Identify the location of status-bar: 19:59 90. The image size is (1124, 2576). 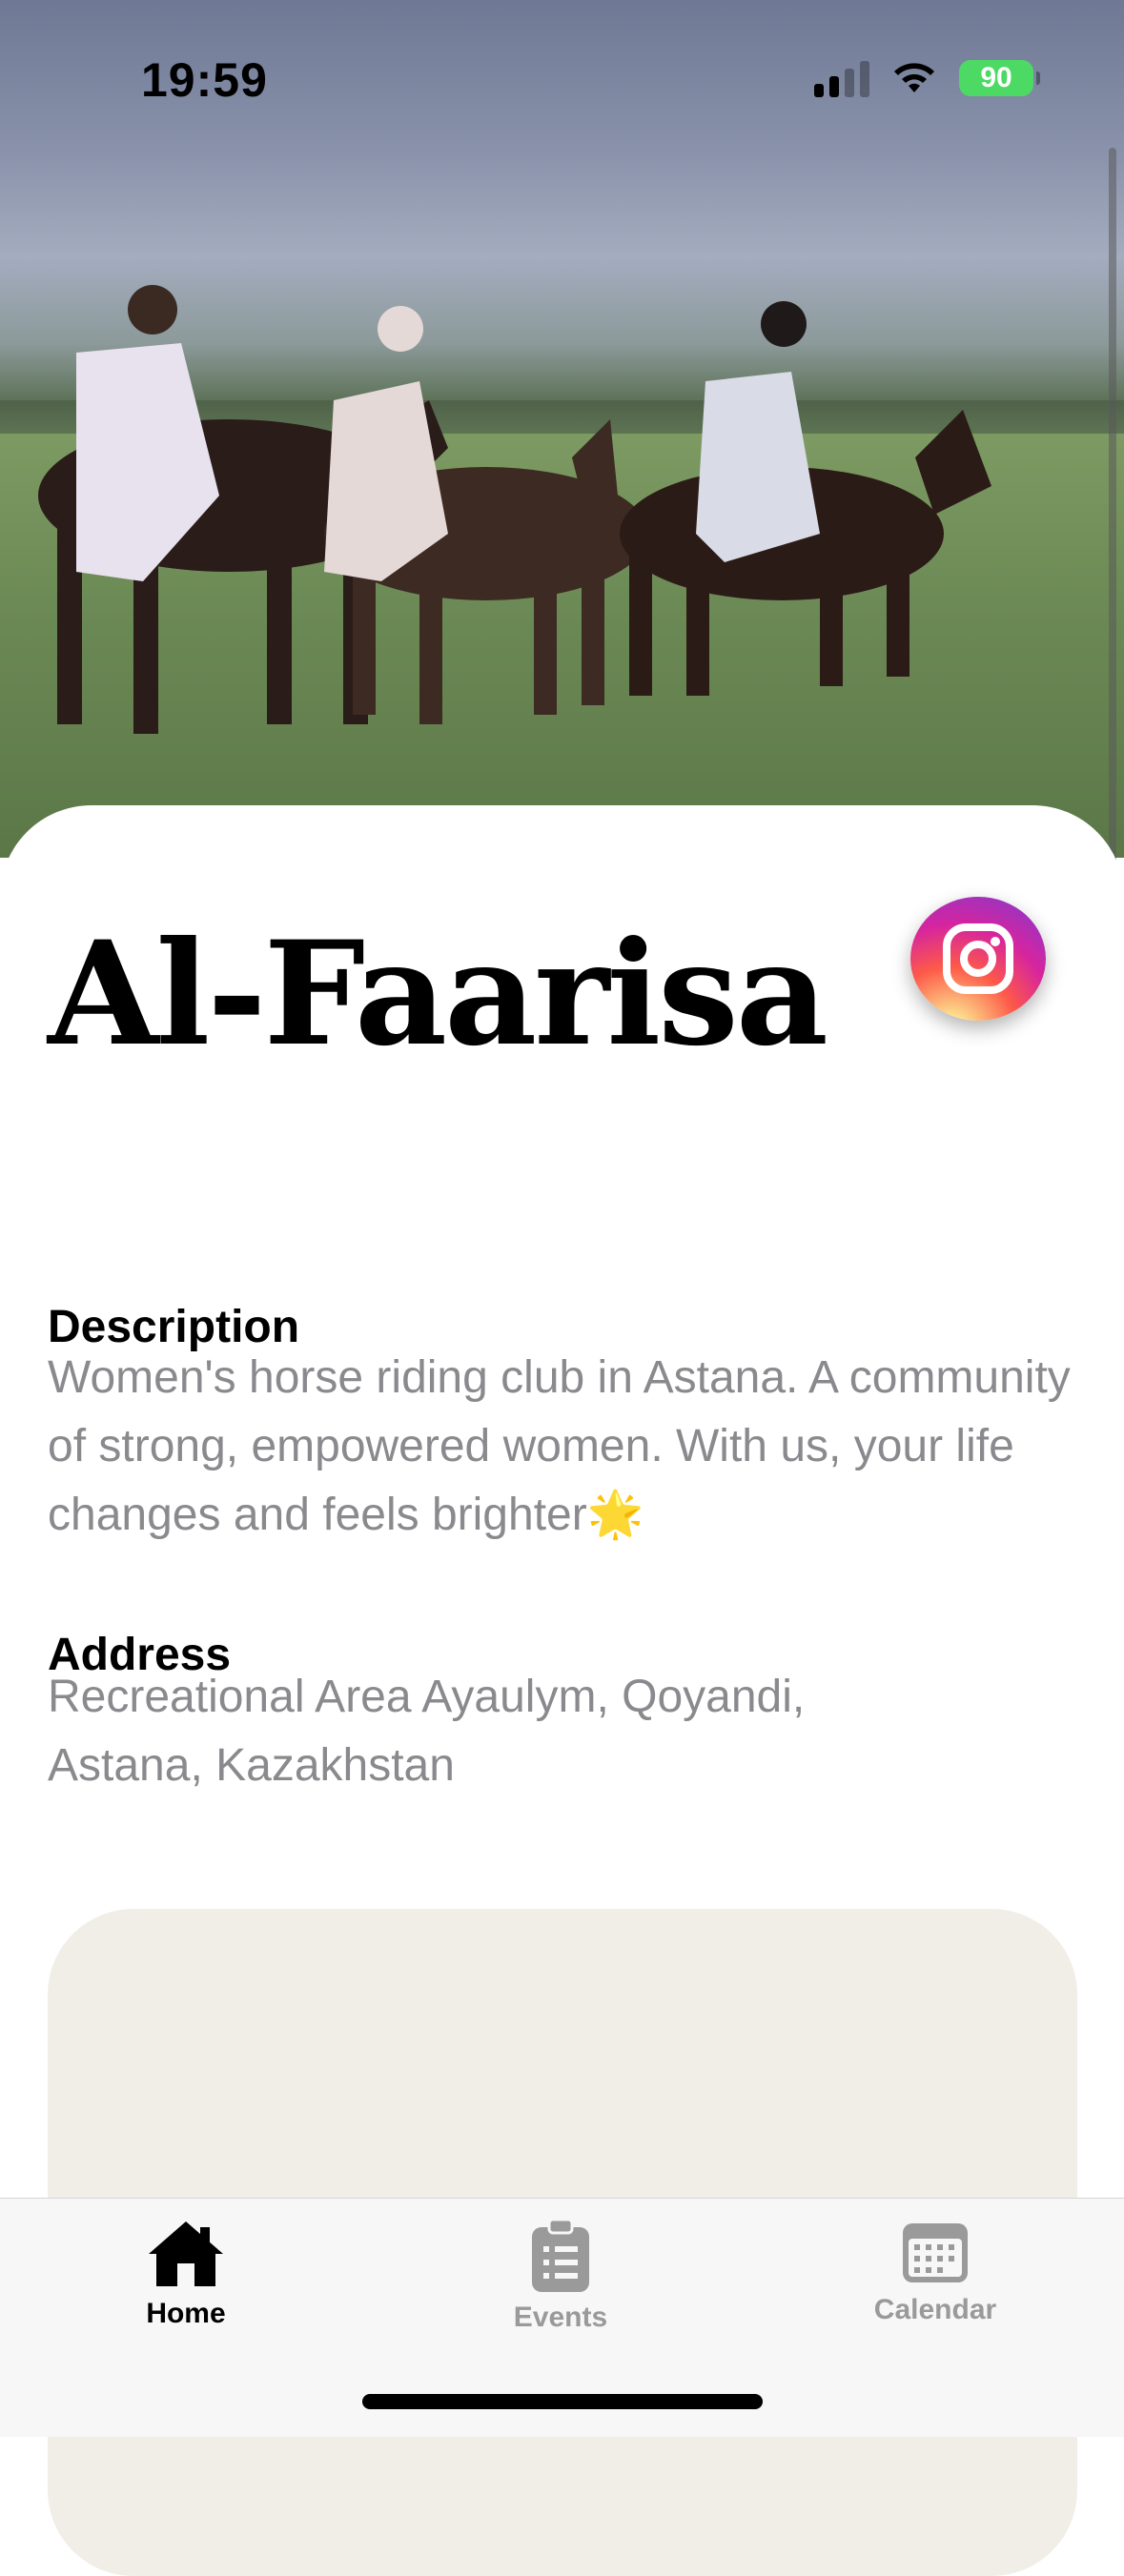
(562, 71).